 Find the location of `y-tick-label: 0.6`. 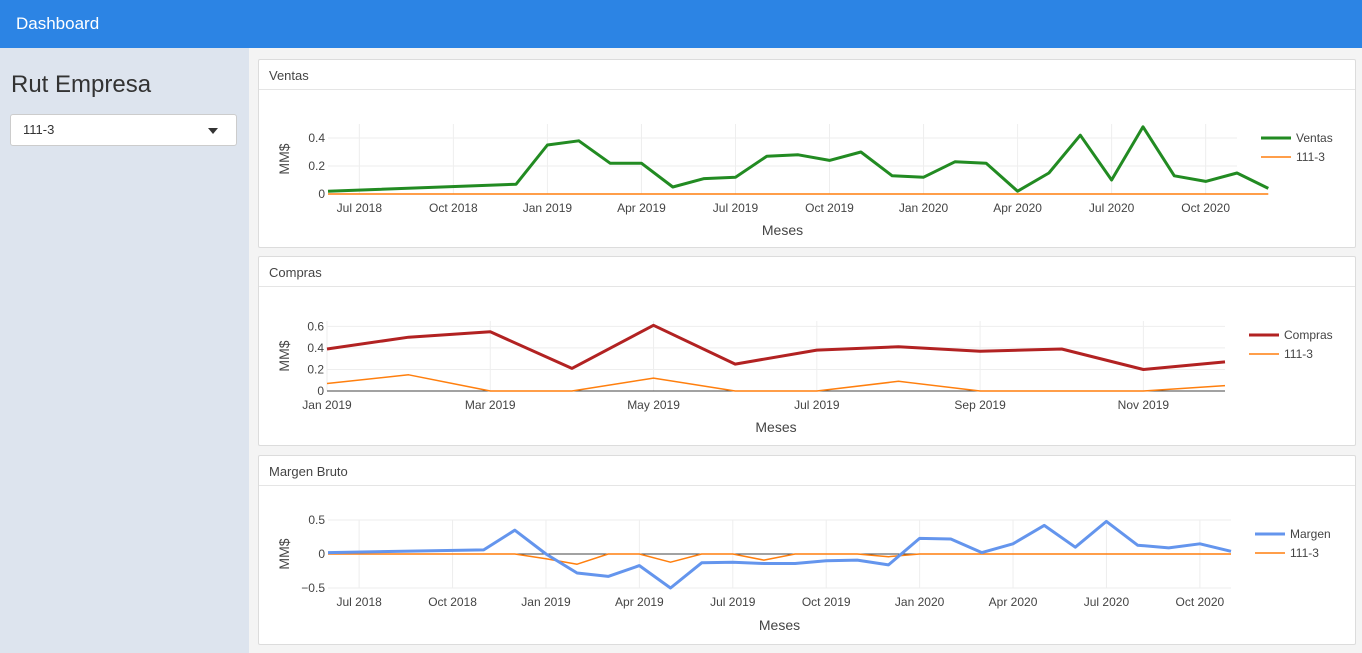

y-tick-label: 0.6 is located at coordinates (315, 326).